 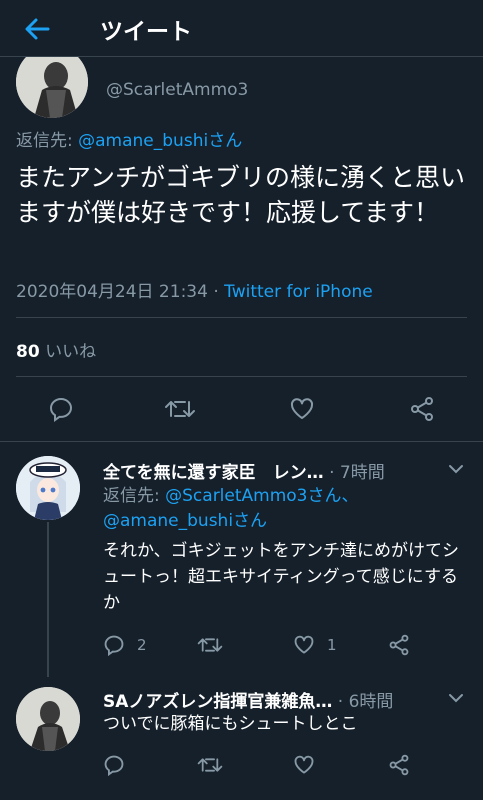 I want to click on reply-to-link: @ScarletAmmo3さん、, so click(x=261, y=496).